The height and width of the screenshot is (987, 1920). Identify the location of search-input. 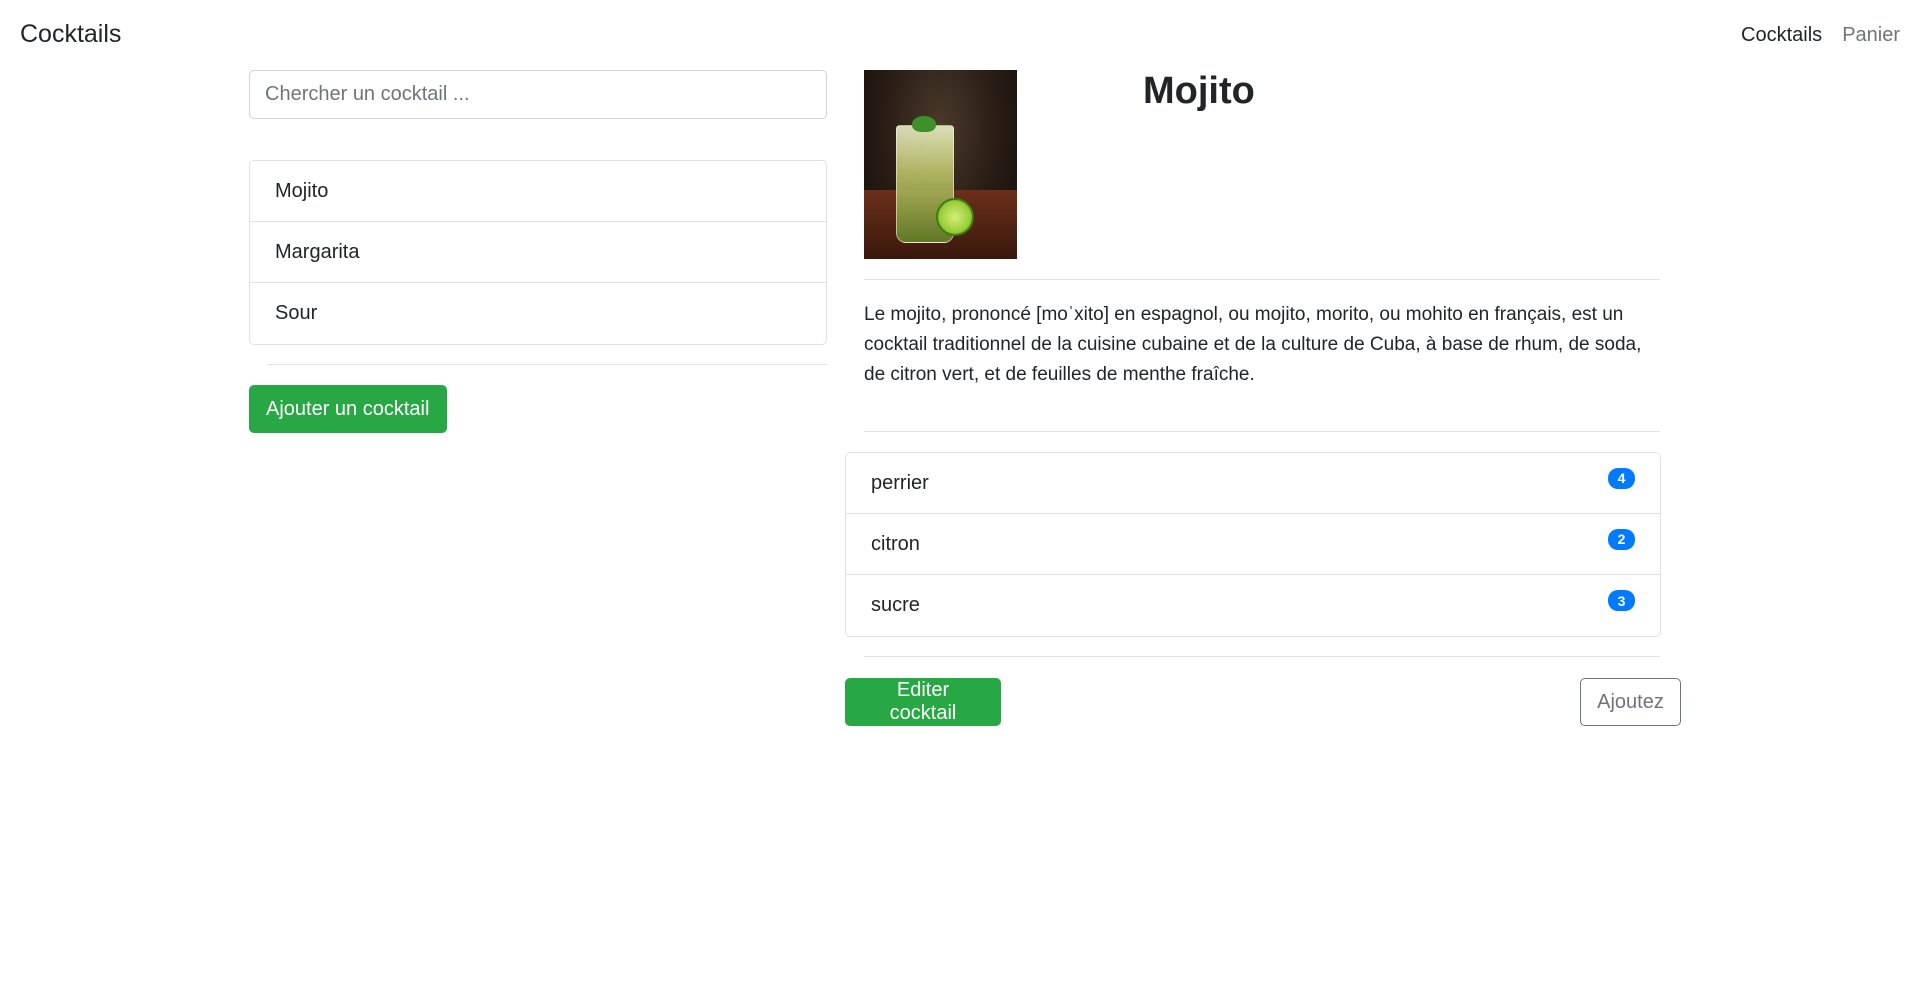
(538, 94).